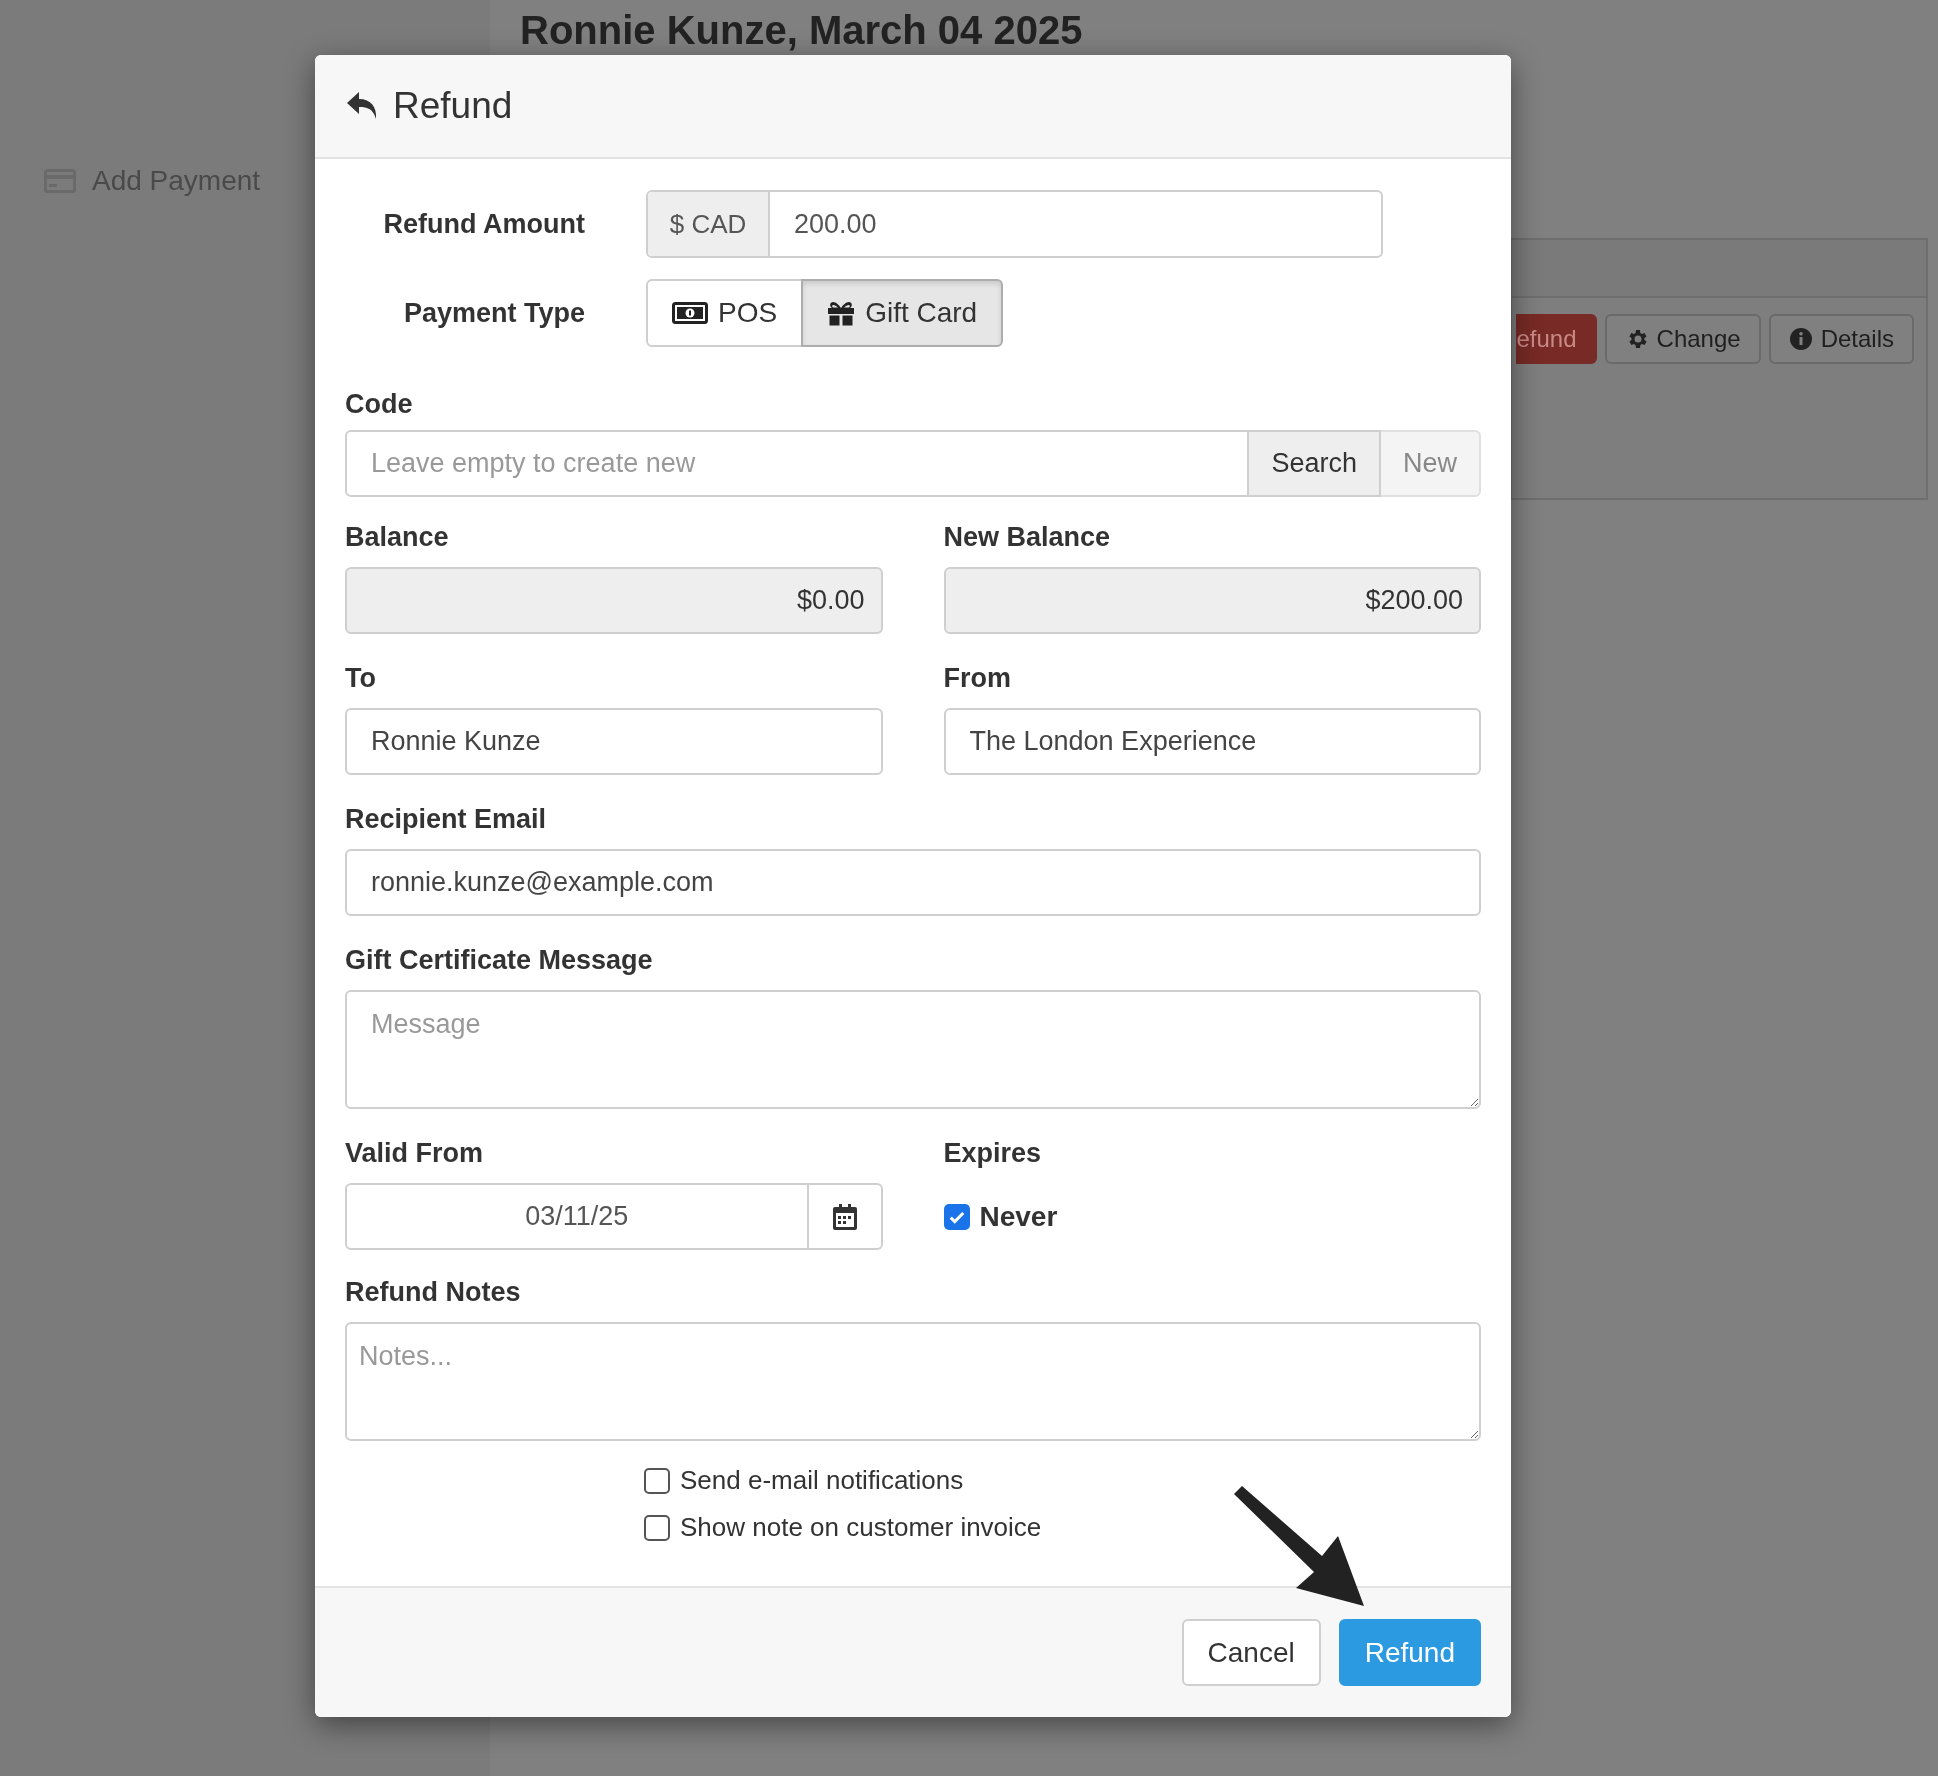 This screenshot has width=1938, height=1776. What do you see at coordinates (1682, 339) in the screenshot?
I see `change-button: Change` at bounding box center [1682, 339].